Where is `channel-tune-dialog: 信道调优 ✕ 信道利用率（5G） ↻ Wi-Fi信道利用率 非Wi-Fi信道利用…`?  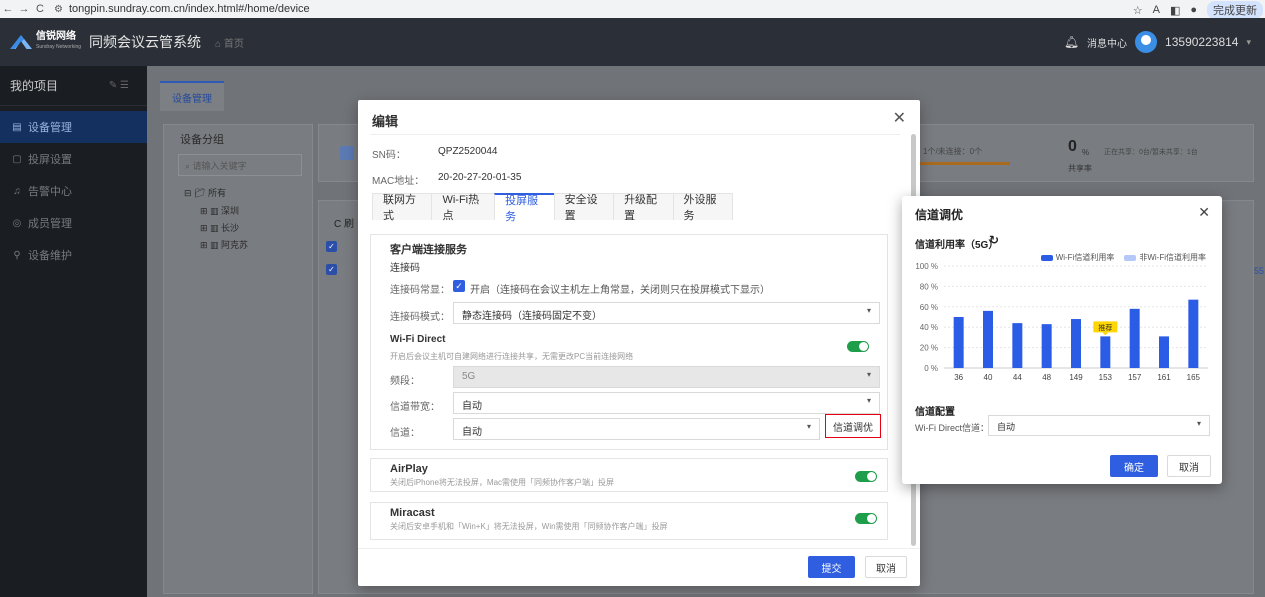
channel-tune-dialog: 信道调优 ✕ 信道利用率（5G） ↻ Wi-Fi信道利用率 非Wi-Fi信道利用… is located at coordinates (1062, 340).